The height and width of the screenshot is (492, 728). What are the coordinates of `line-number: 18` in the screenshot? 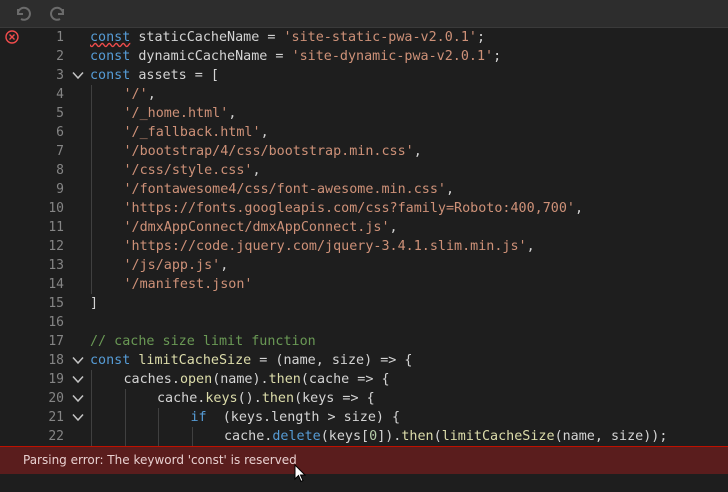 It's located at (56, 360).